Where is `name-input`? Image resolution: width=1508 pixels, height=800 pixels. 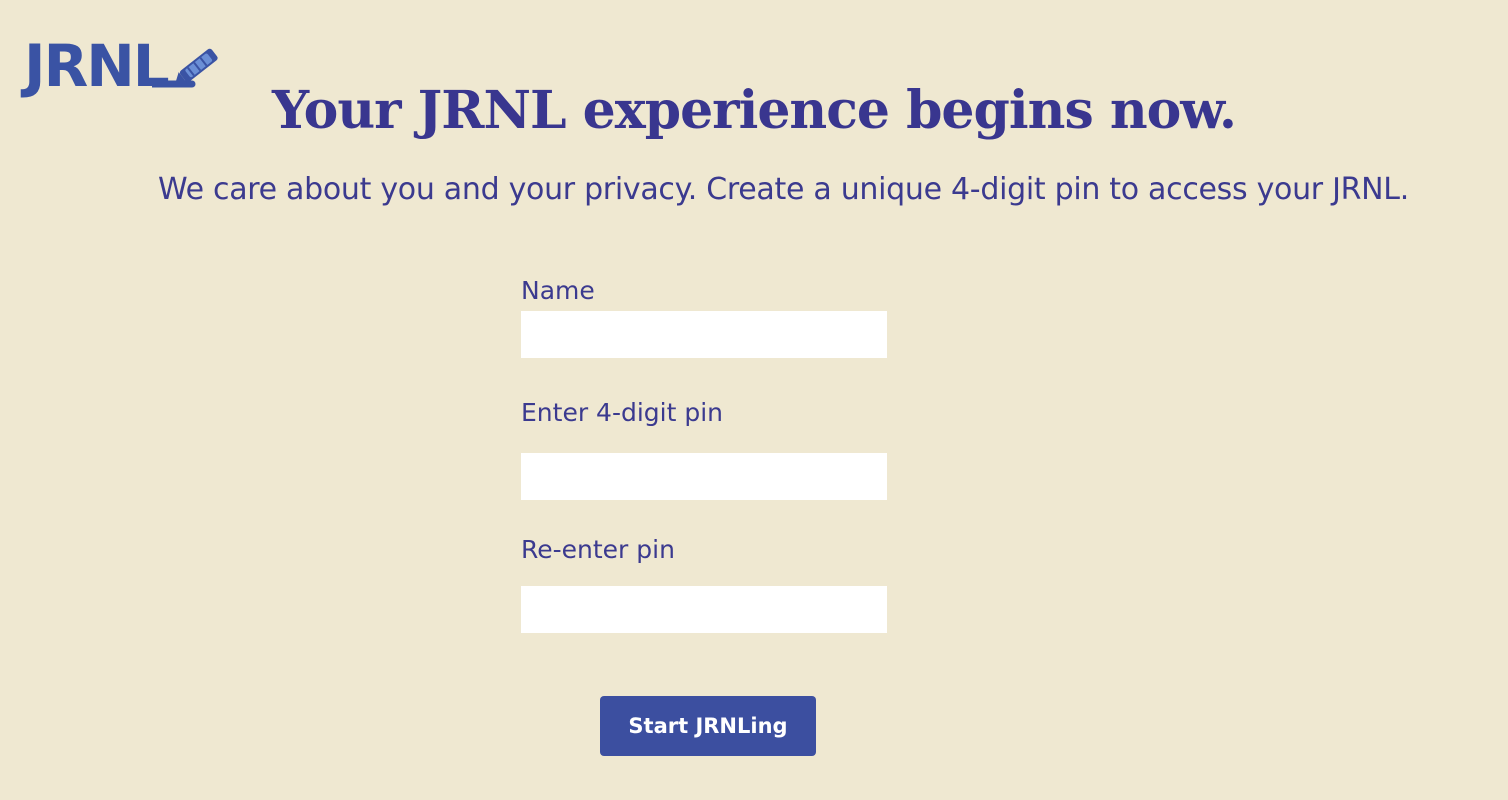
name-input is located at coordinates (704, 334).